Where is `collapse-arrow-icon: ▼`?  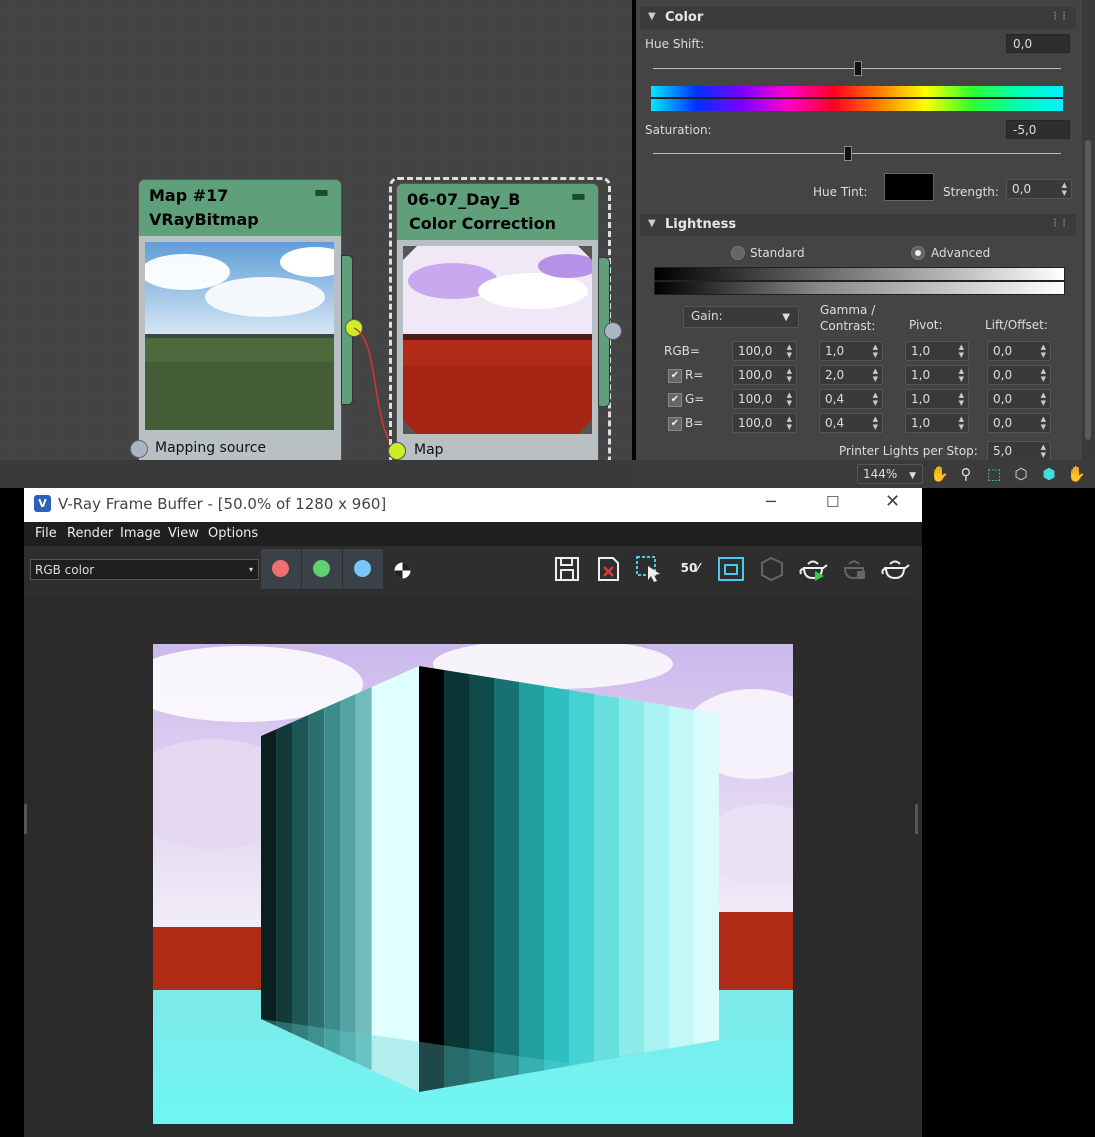 collapse-arrow-icon: ▼ is located at coordinates (652, 223).